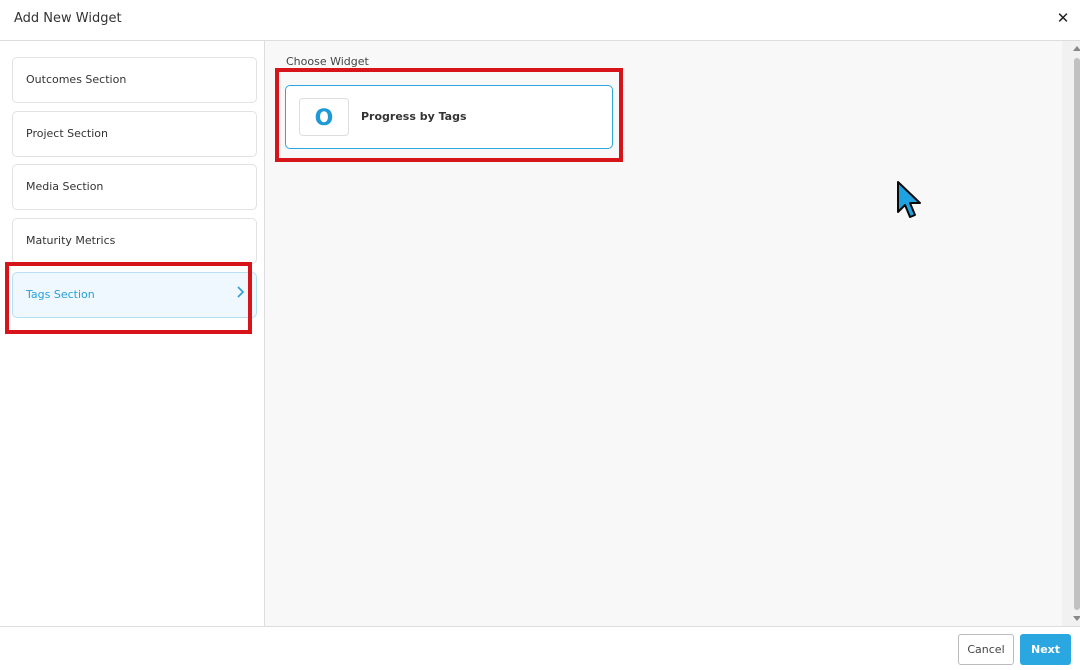 The height and width of the screenshot is (670, 1080). What do you see at coordinates (1045, 649) in the screenshot?
I see `next-button: Next` at bounding box center [1045, 649].